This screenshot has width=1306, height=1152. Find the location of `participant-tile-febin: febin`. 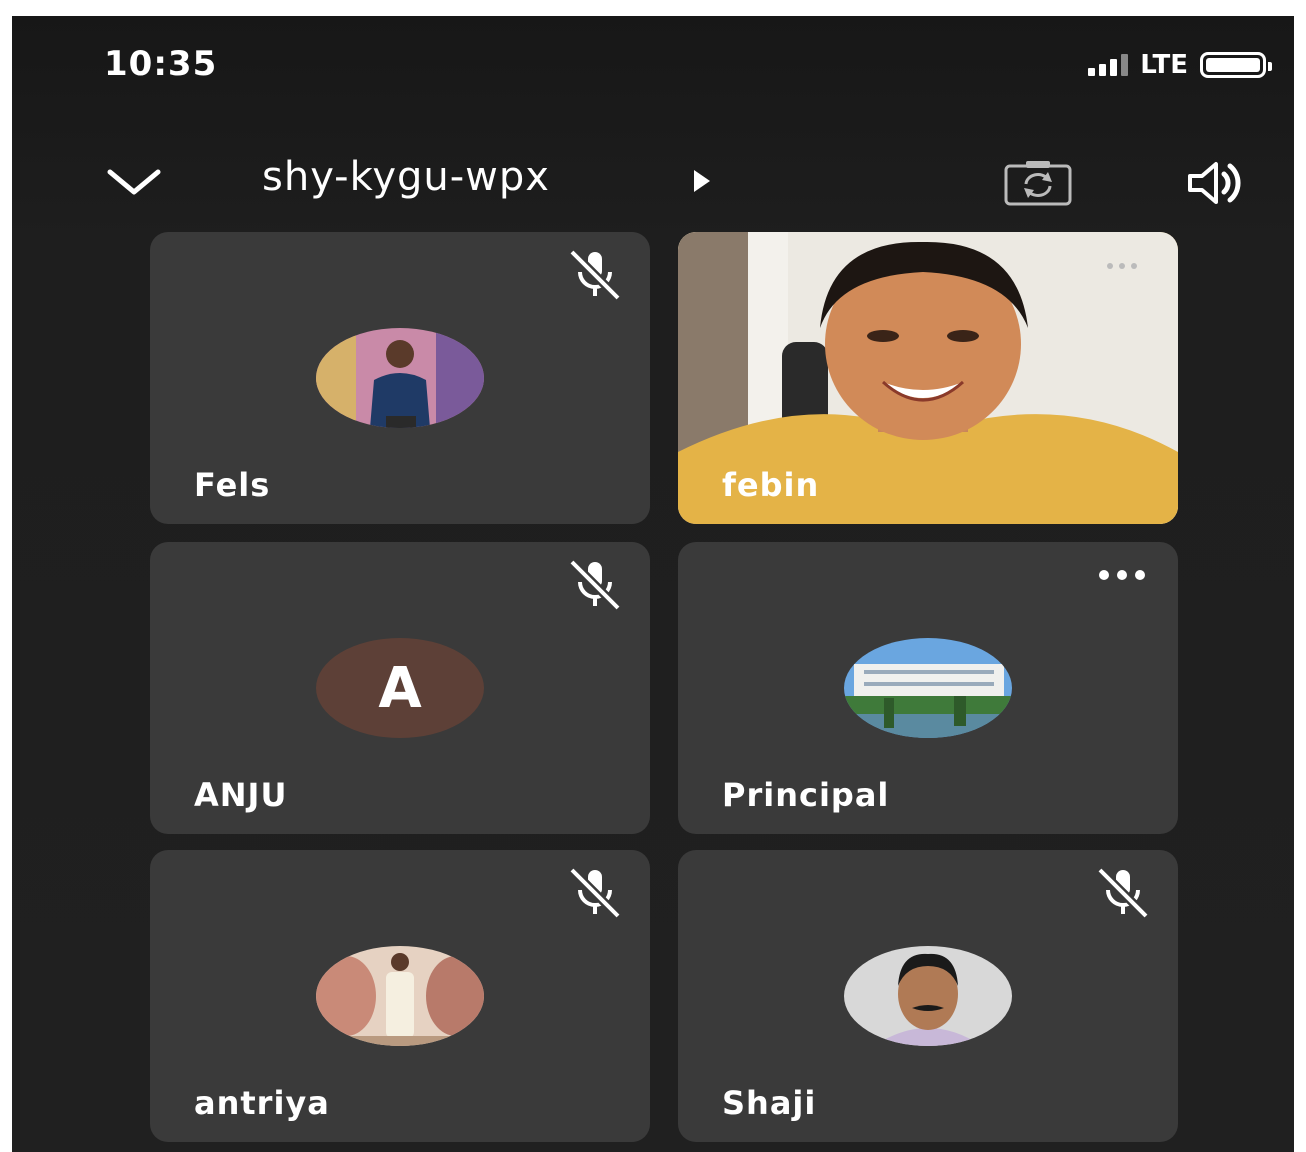

participant-tile-febin: febin is located at coordinates (928, 378).